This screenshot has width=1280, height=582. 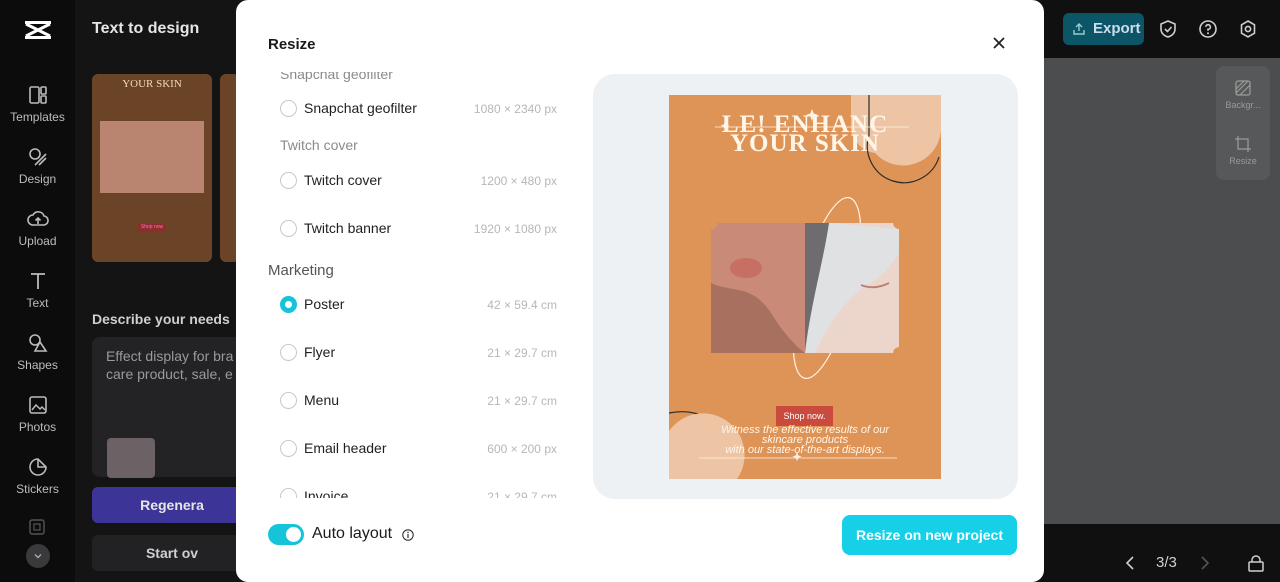 I want to click on export-button: Export, so click(x=1103, y=29).